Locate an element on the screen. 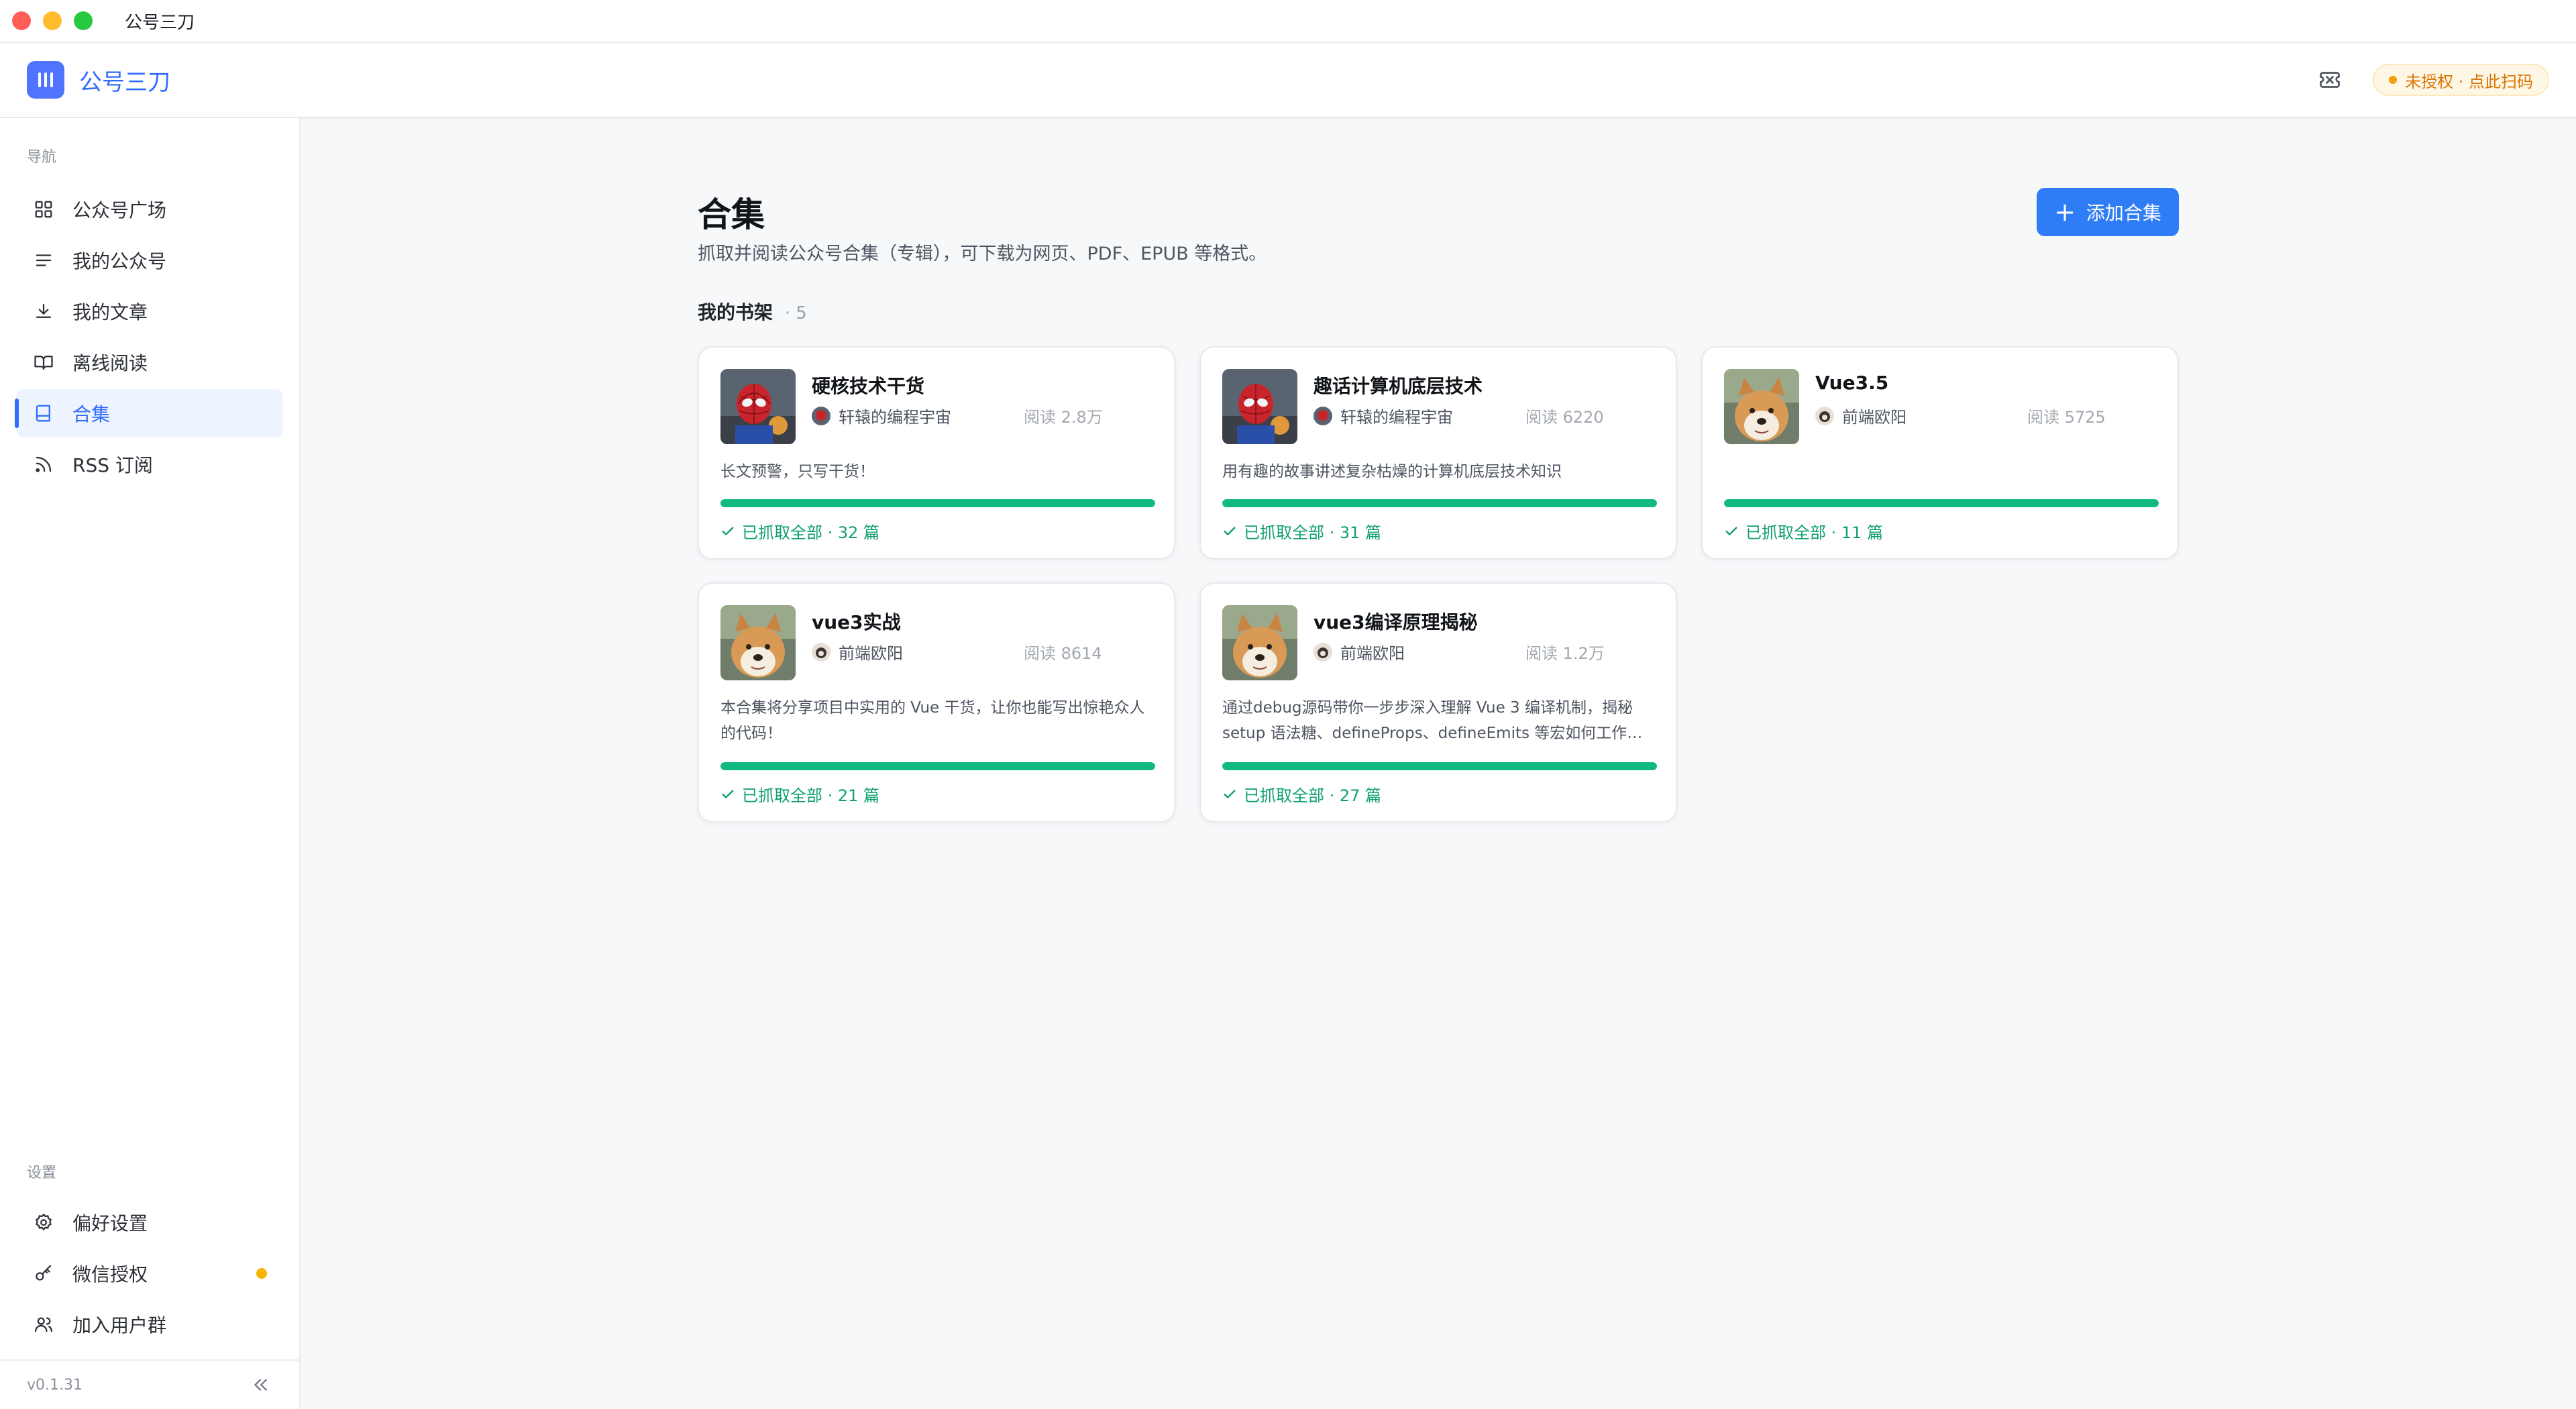 This screenshot has width=2576, height=1409. collection-card: Vue3.5 前端欧阳 阅读 5725 已抓取全部 · 11 篇 is located at coordinates (1940, 453).